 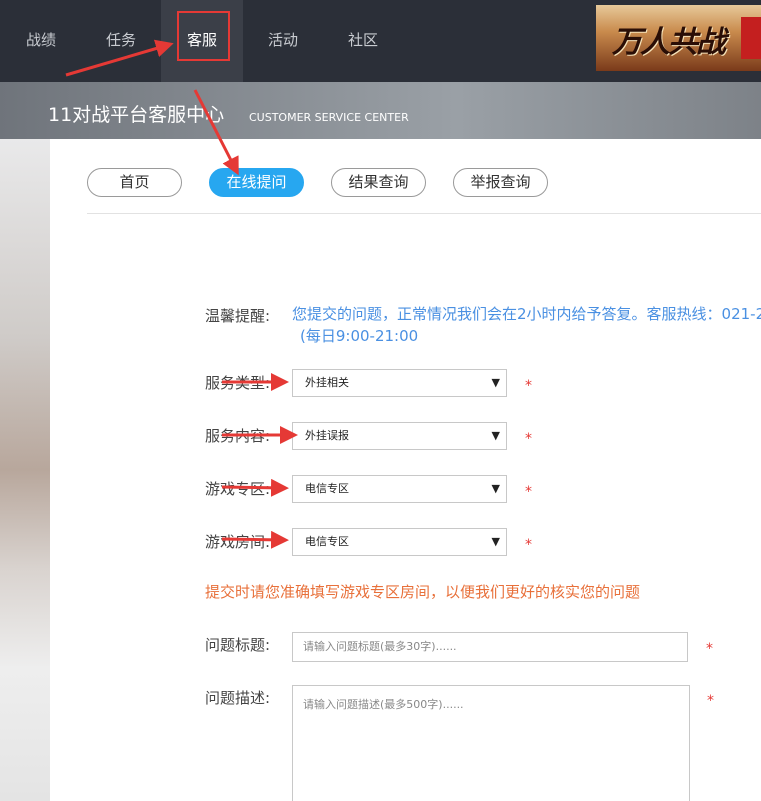 I want to click on game-room-value: 电信专区, so click(x=327, y=541).